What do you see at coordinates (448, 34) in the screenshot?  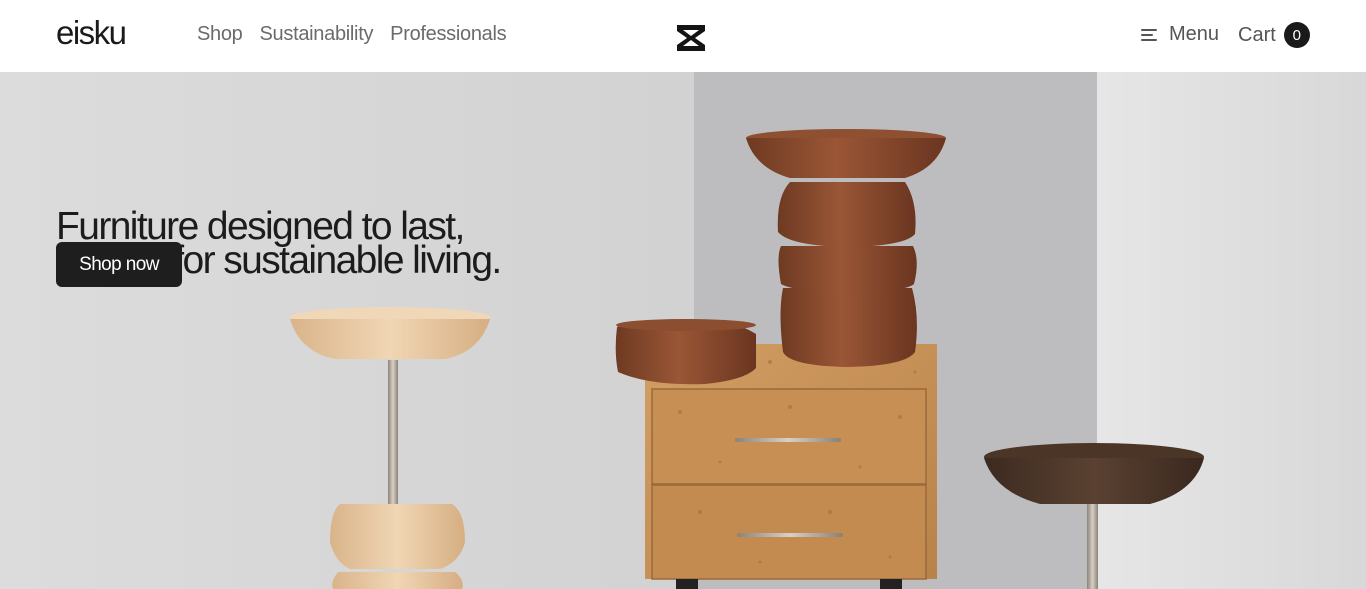 I see `nav-item-professionals: Professionals` at bounding box center [448, 34].